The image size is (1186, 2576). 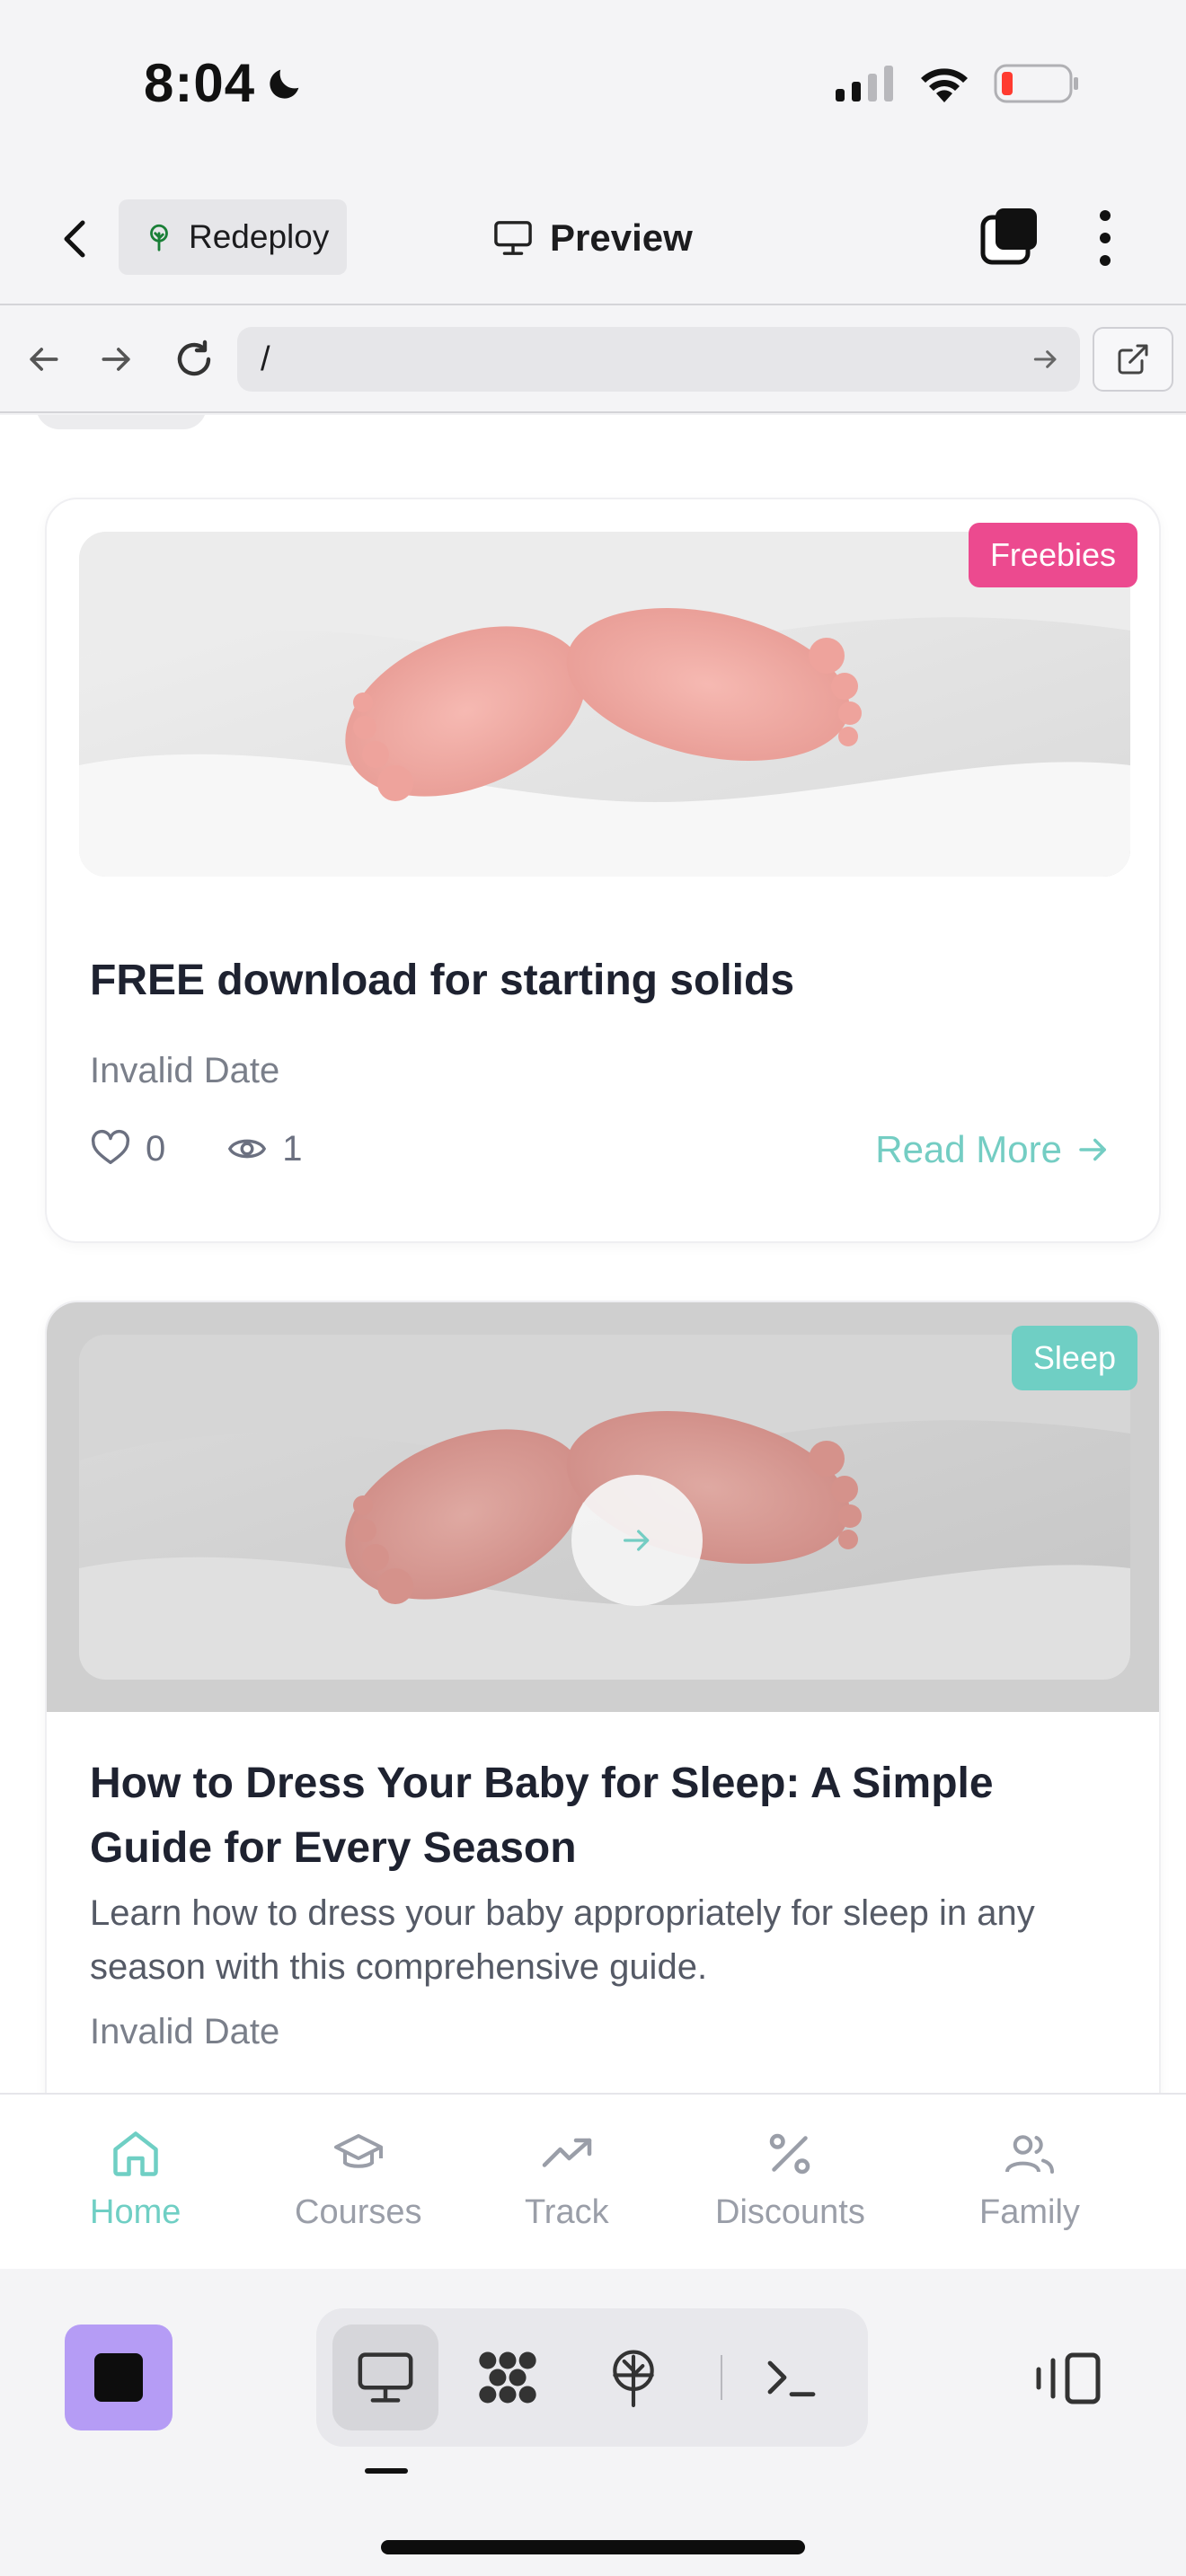 I want to click on wifi-icon, so click(x=944, y=85).